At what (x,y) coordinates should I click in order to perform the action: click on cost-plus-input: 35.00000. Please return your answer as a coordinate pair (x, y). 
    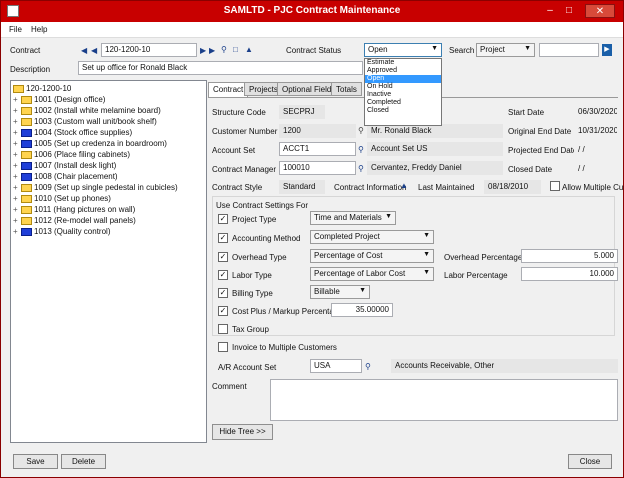
    Looking at the image, I should click on (362, 310).